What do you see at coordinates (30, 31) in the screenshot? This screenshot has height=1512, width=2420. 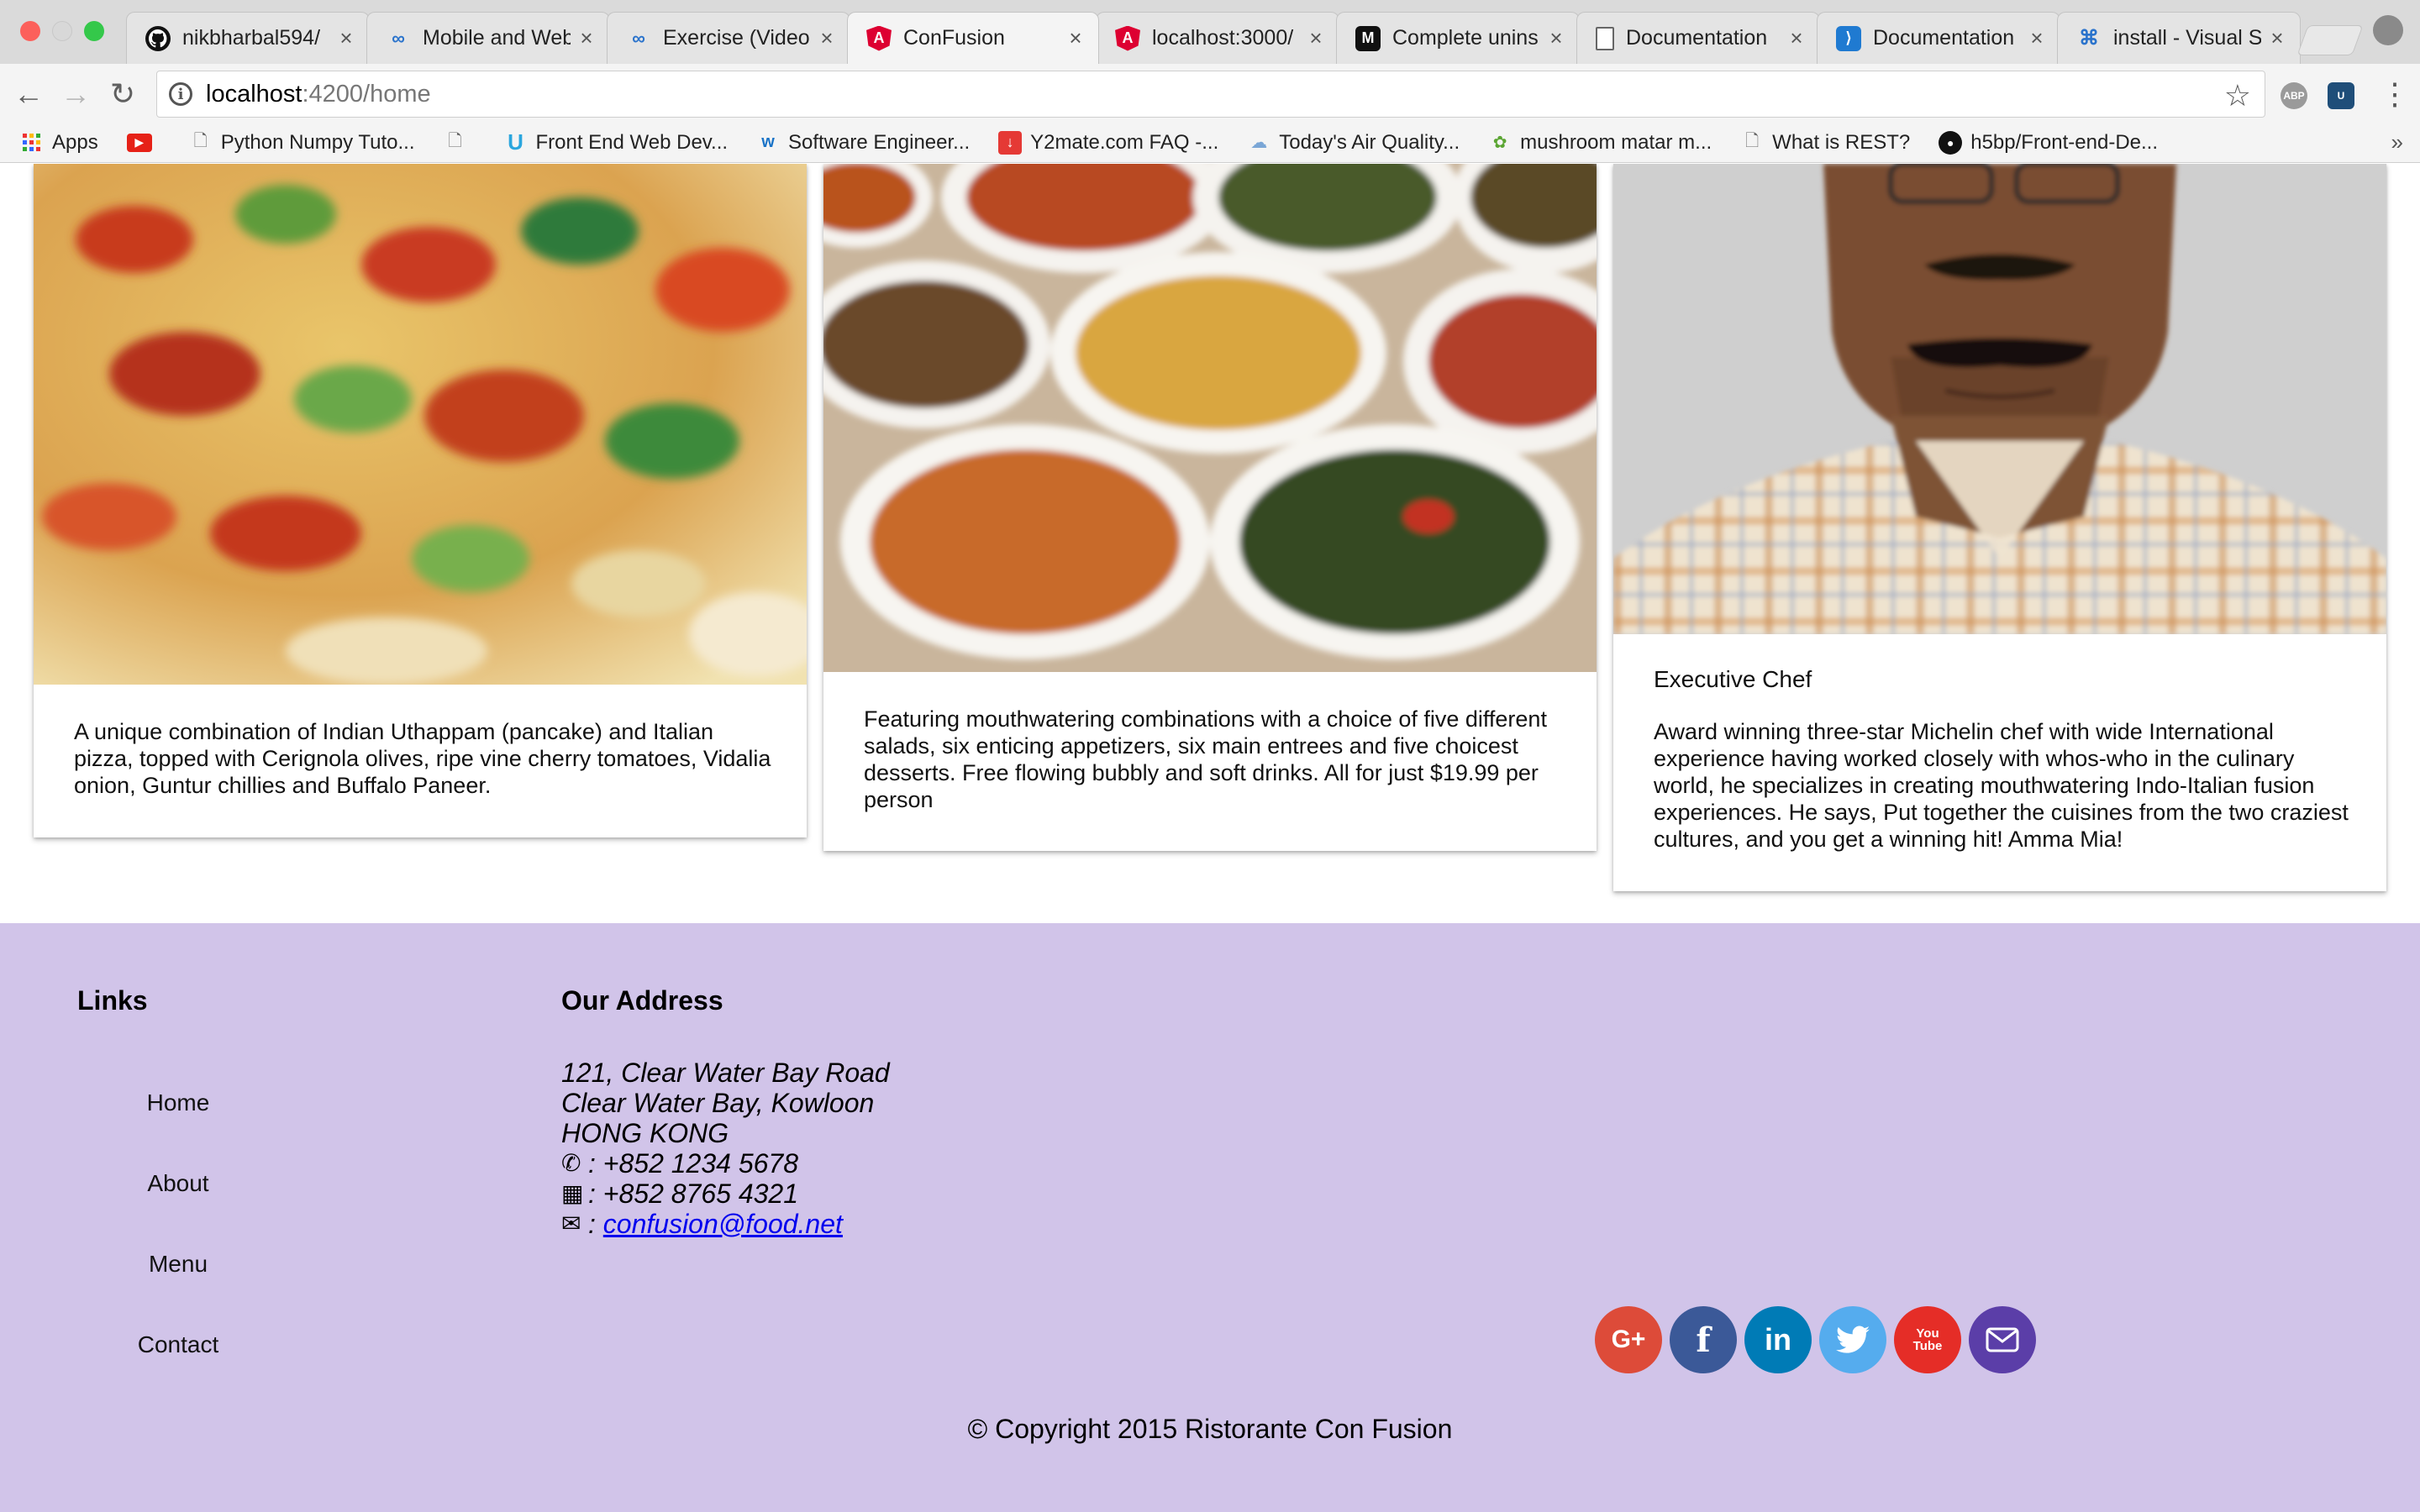 I see `close-window-button` at bounding box center [30, 31].